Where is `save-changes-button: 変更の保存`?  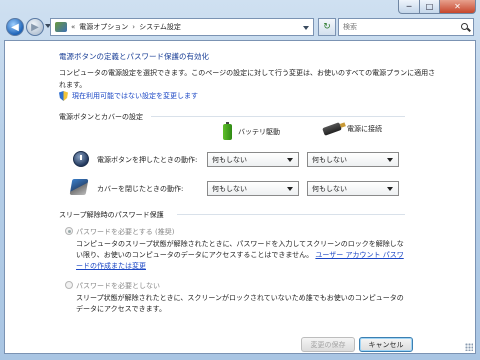
save-changes-button: 変更の保存 is located at coordinates (328, 344).